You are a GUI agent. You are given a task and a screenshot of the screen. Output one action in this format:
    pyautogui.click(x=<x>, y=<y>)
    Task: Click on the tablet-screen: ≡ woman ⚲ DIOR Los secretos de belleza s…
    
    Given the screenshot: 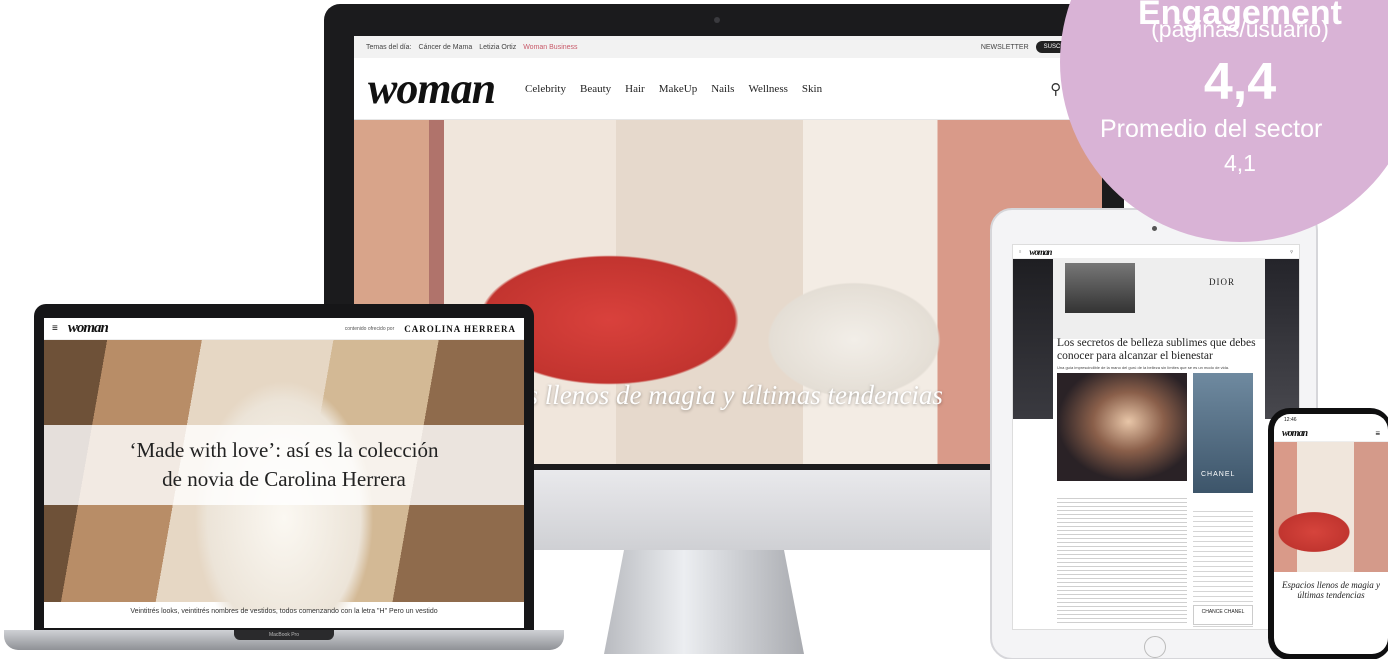 What is the action you would take?
    pyautogui.click(x=1156, y=437)
    